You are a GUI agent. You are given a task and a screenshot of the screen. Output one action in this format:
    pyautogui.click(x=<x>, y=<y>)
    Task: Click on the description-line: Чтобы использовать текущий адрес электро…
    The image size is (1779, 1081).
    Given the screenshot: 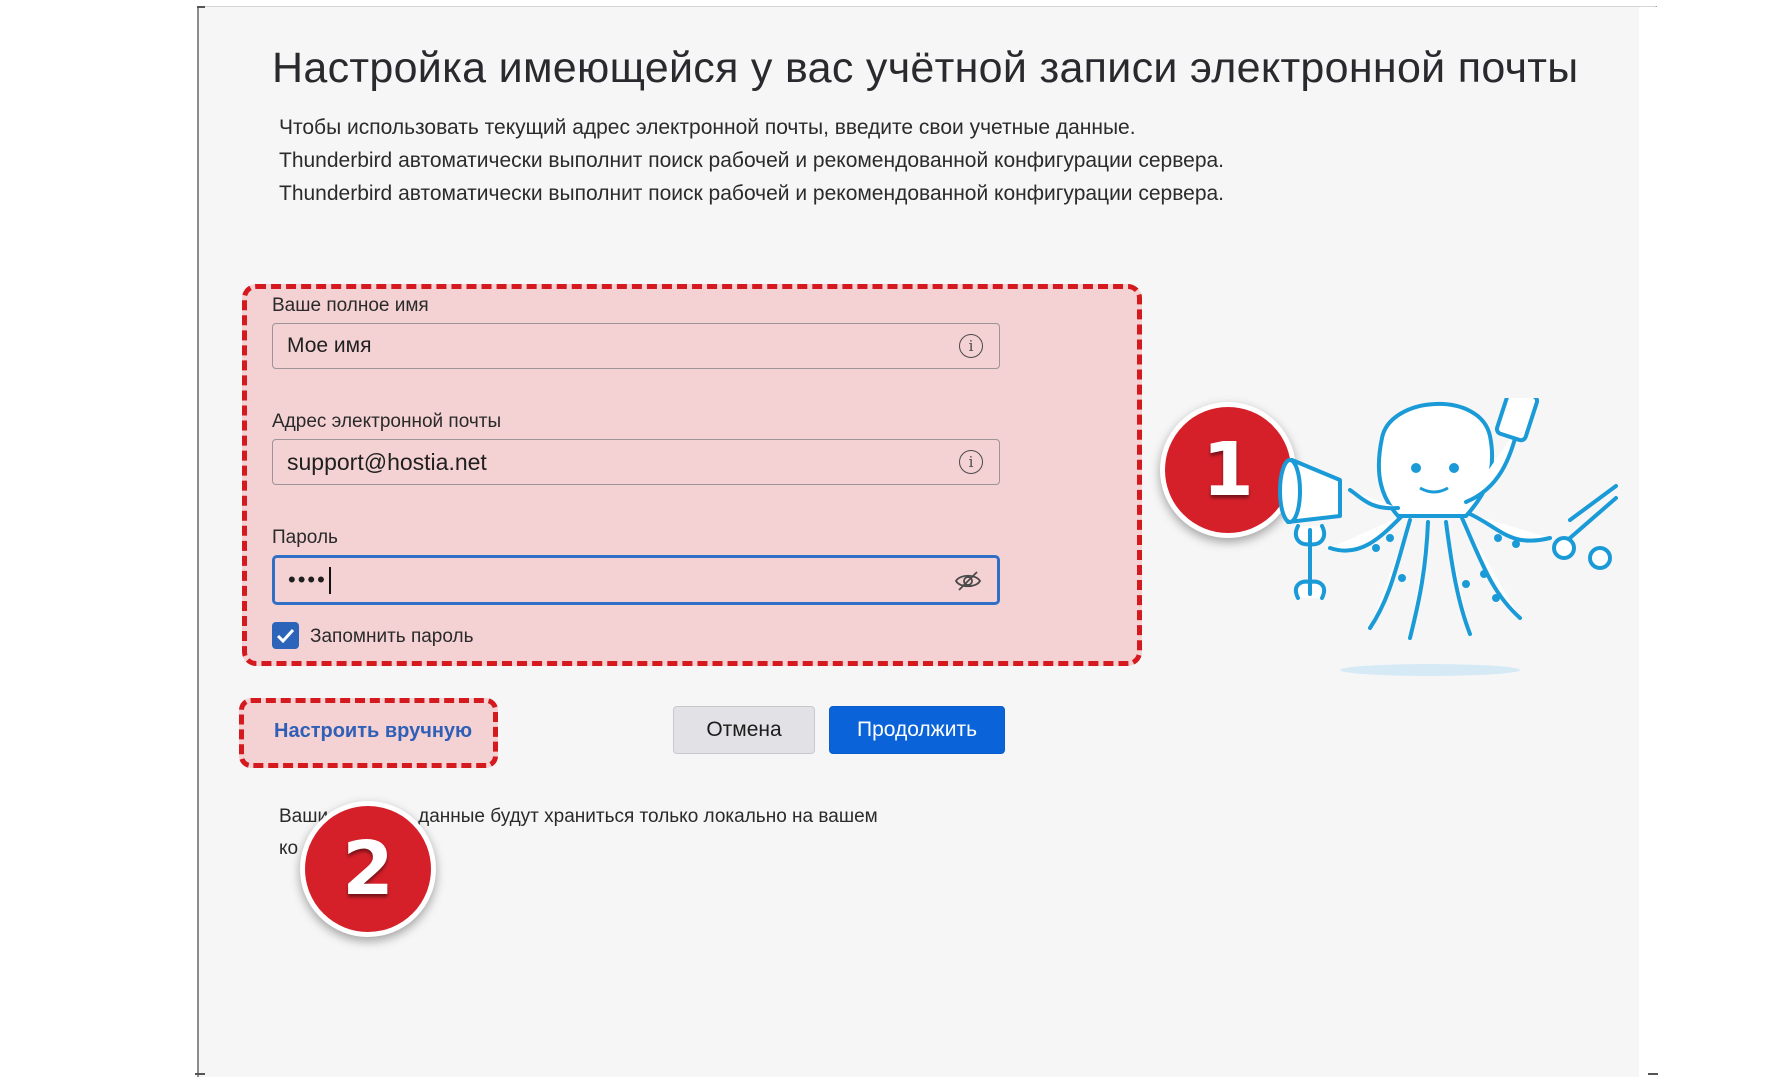 What is the action you would take?
    pyautogui.click(x=707, y=127)
    